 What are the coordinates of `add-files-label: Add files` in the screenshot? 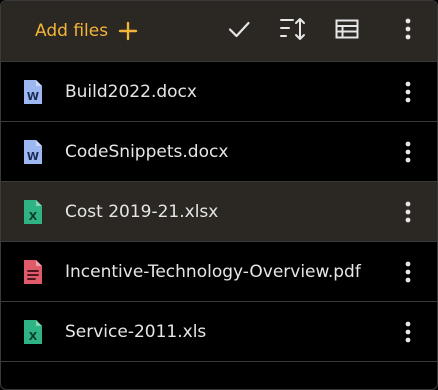 It's located at (72, 31).